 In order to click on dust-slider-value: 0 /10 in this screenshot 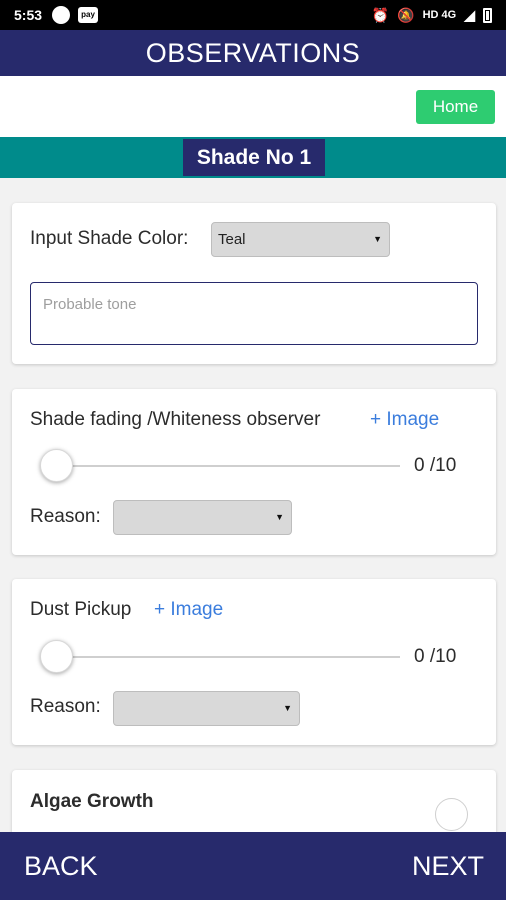, I will do `click(435, 656)`.